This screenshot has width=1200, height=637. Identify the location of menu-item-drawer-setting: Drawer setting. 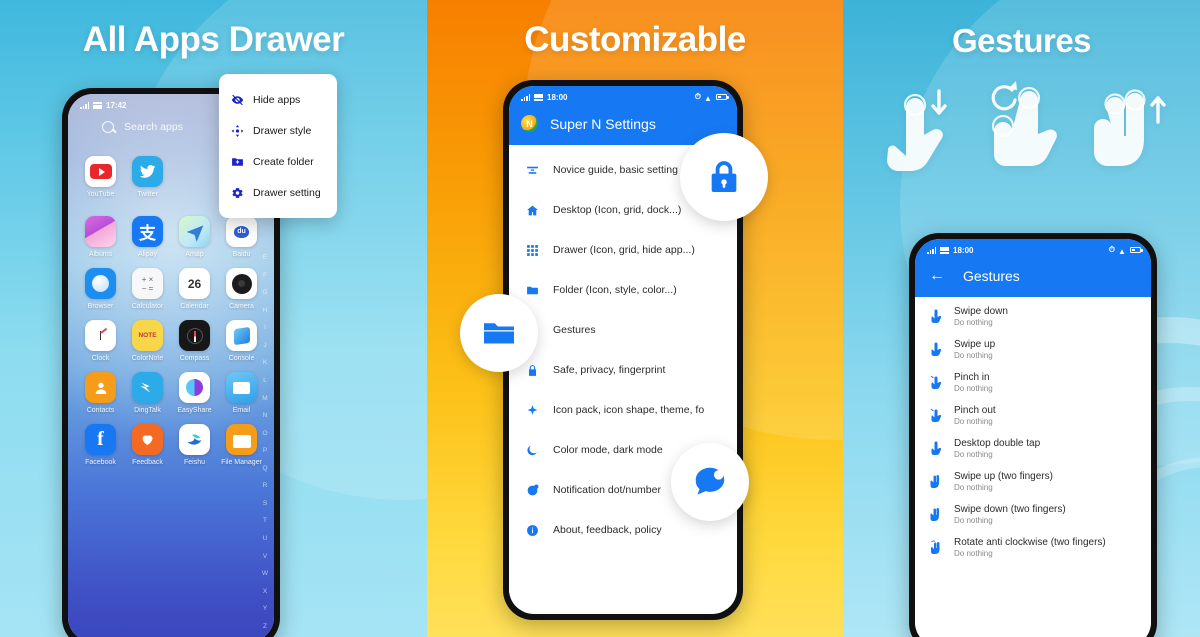
(278, 192).